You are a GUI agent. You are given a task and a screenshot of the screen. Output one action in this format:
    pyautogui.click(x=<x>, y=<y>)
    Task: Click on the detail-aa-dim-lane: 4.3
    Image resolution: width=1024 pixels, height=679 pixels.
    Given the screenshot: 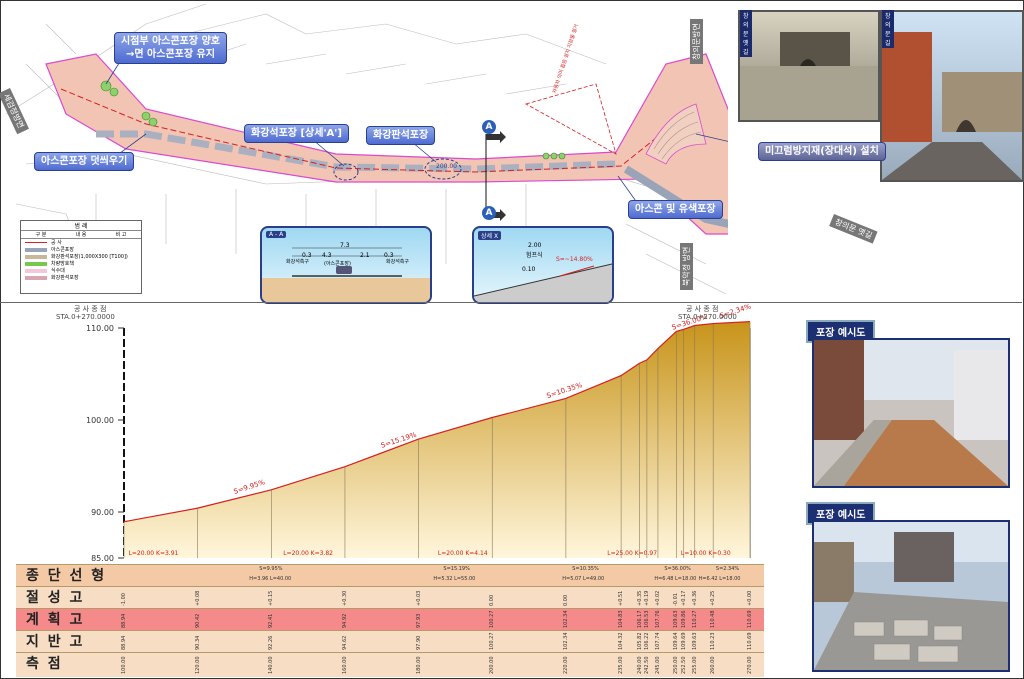 What is the action you would take?
    pyautogui.click(x=327, y=255)
    